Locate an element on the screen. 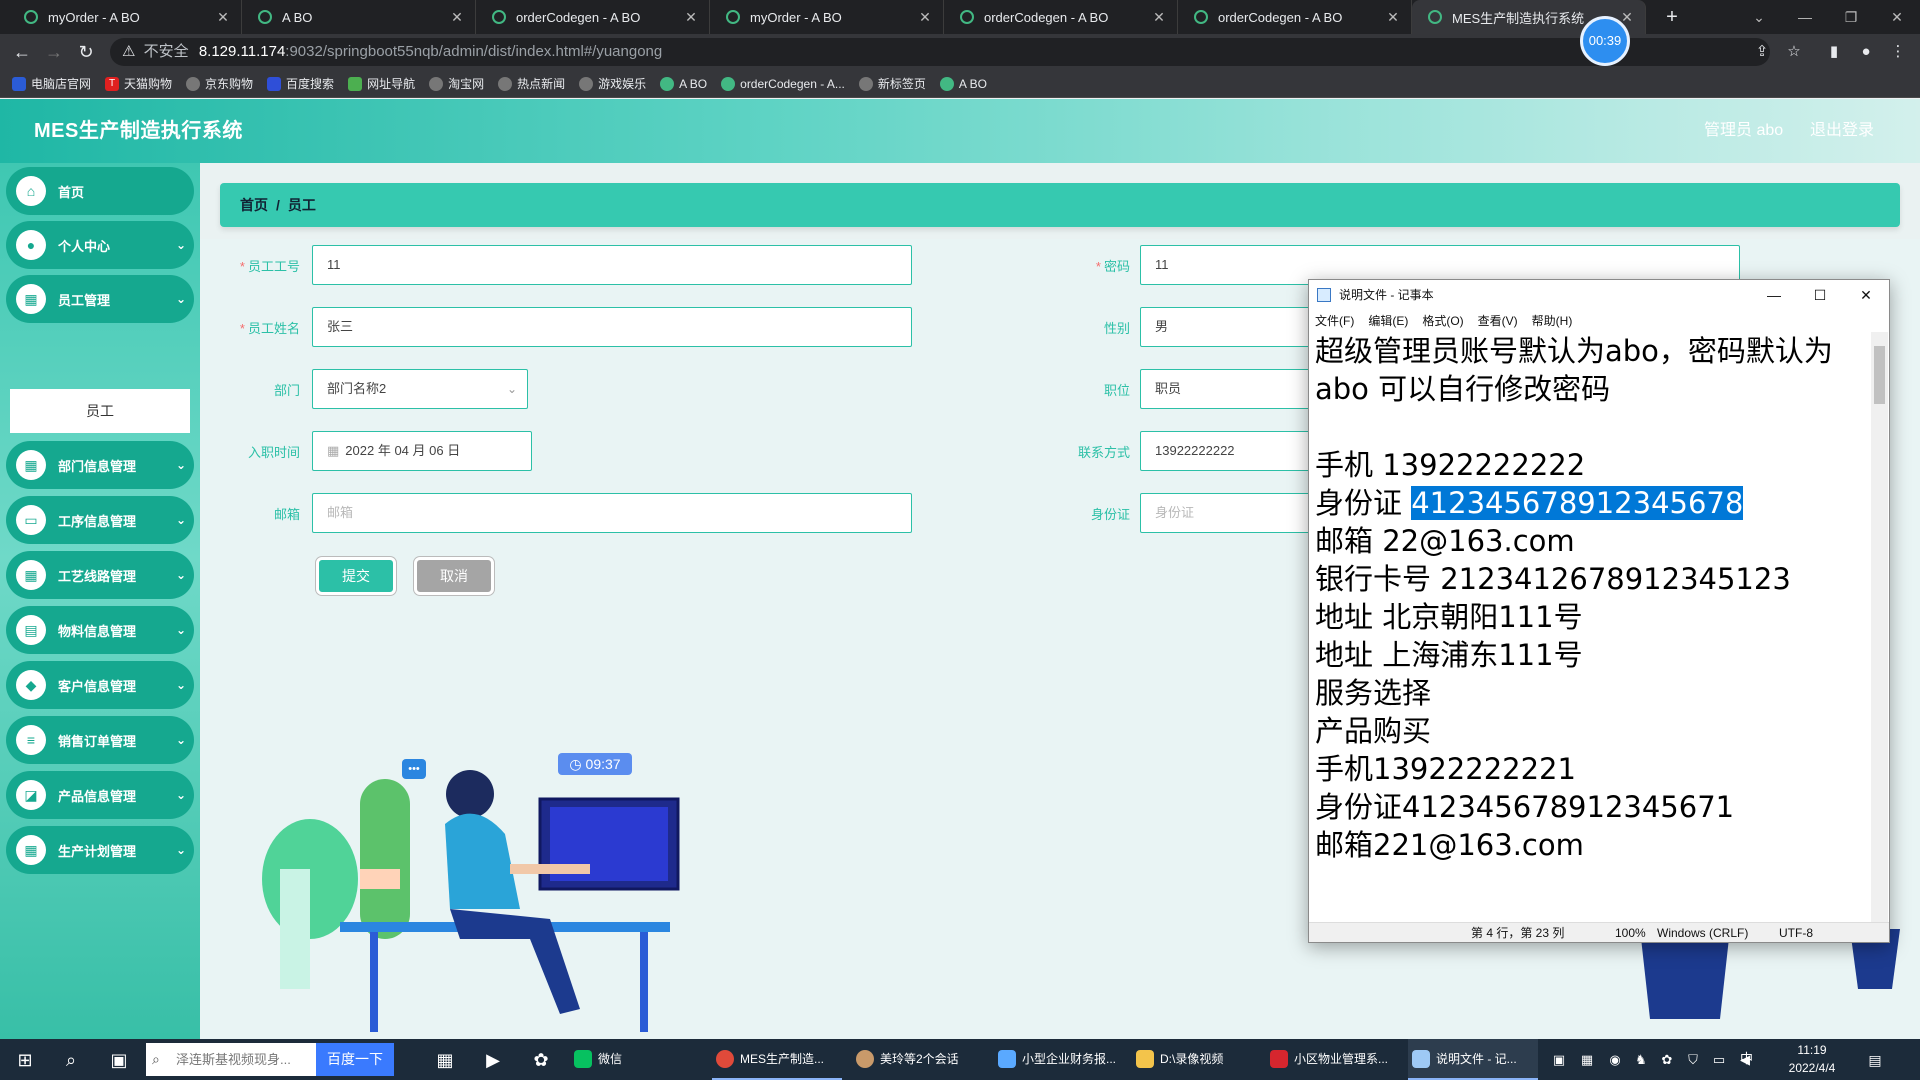 The height and width of the screenshot is (1080, 1920). sidebar-item-product: ◪ 产品信息管理 ⌄ is located at coordinates (100, 795).